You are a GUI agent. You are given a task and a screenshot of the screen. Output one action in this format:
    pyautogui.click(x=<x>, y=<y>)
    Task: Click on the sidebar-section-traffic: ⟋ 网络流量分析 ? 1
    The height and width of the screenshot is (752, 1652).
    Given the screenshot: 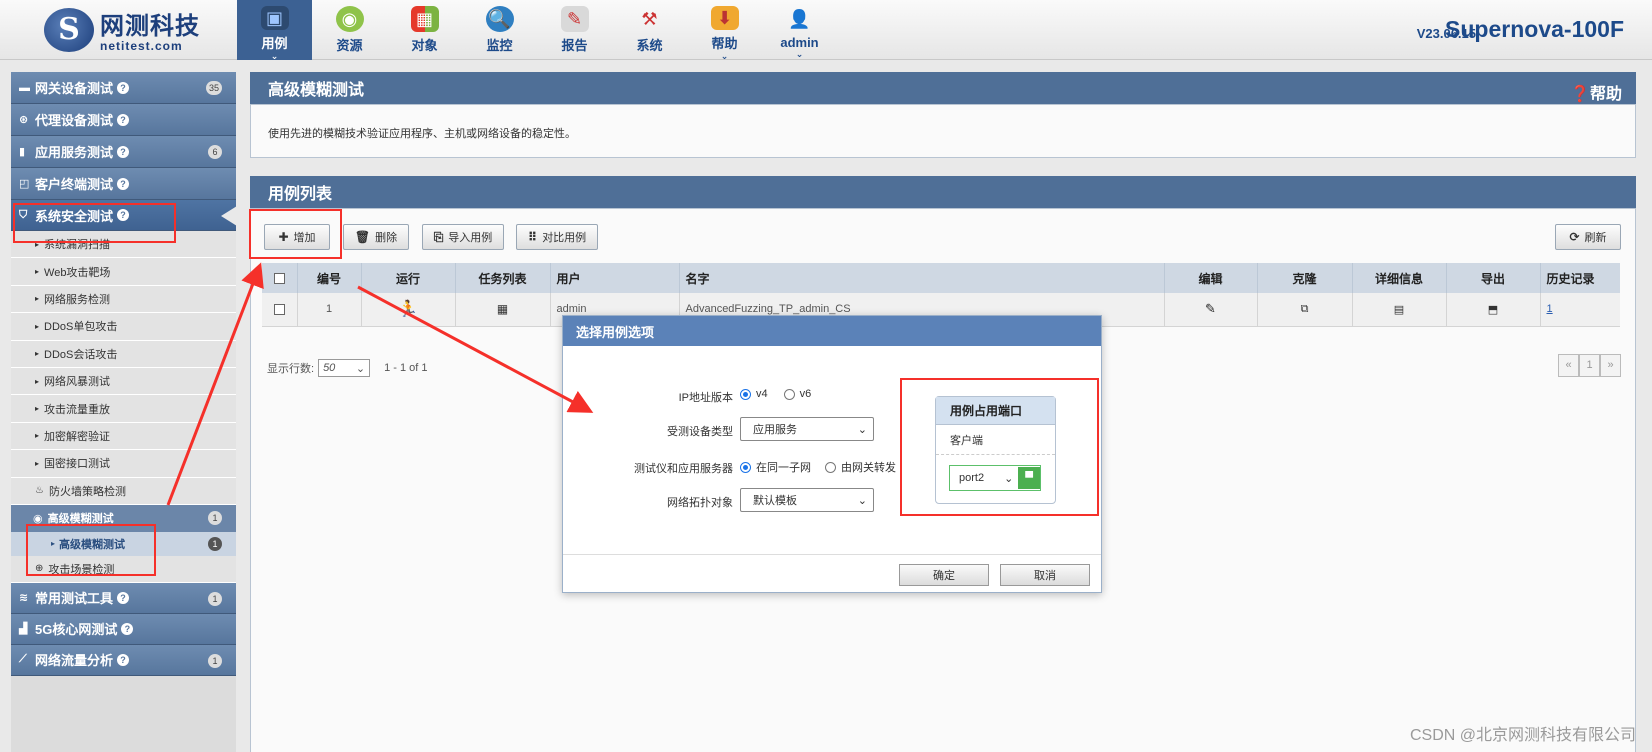 What is the action you would take?
    pyautogui.click(x=123, y=660)
    